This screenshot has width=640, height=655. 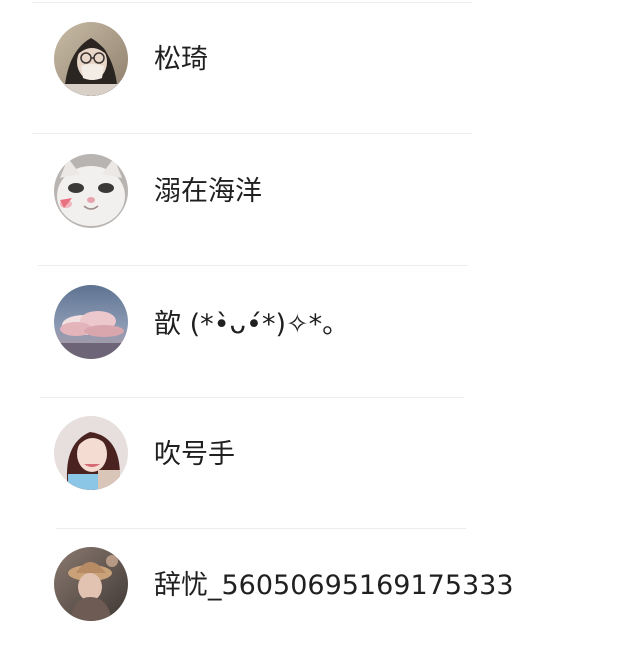 What do you see at coordinates (334, 585) in the screenshot?
I see `contact-name: 辞忧_56050695169175333` at bounding box center [334, 585].